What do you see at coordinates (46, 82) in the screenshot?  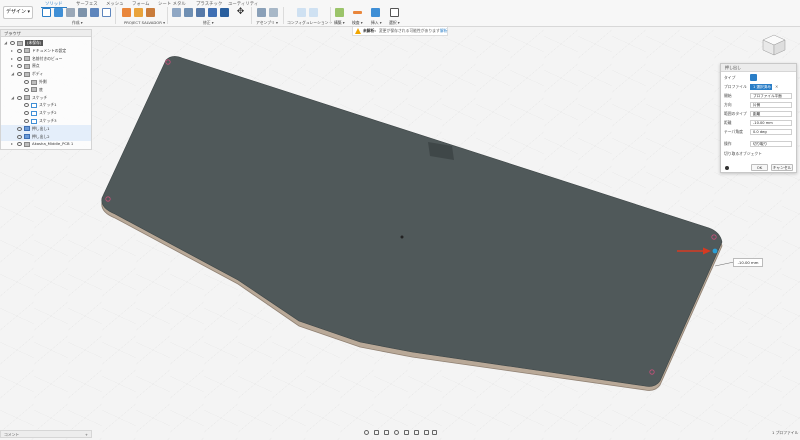 I see `browser-row: 外側` at bounding box center [46, 82].